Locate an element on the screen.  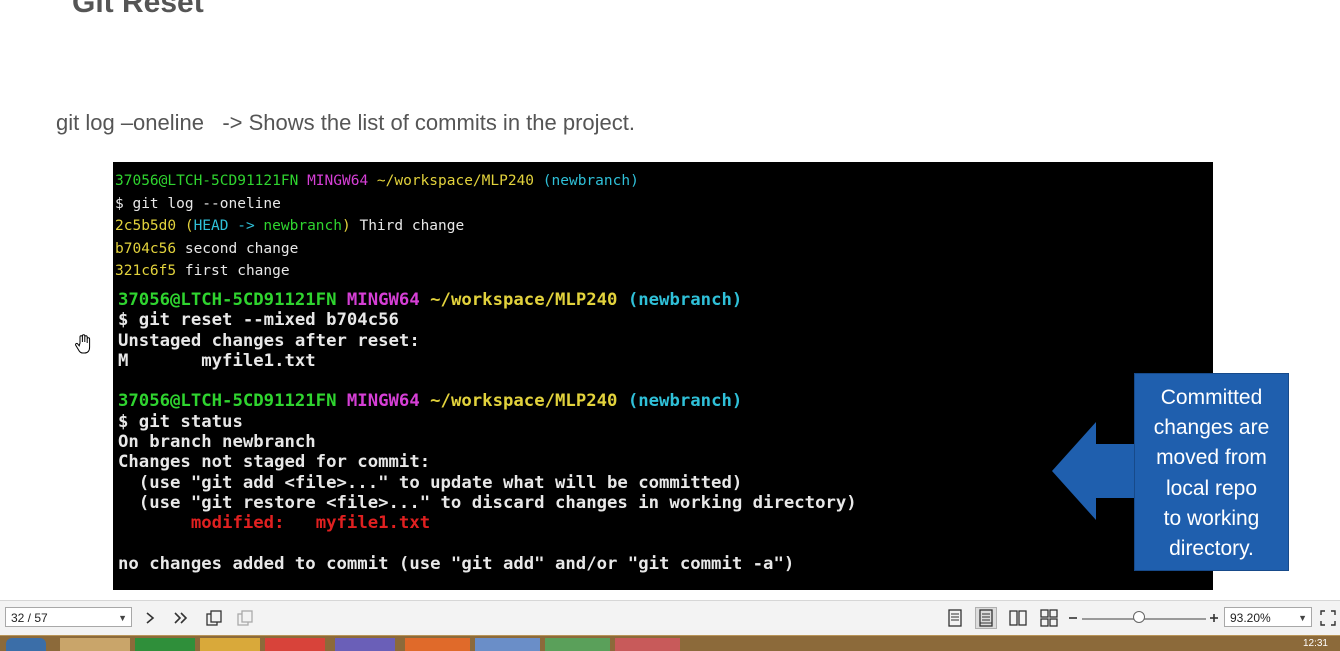
viewer-toolbar: 32 / 57 ▼ 93.20% ▼ is located at coordinates (670, 617).